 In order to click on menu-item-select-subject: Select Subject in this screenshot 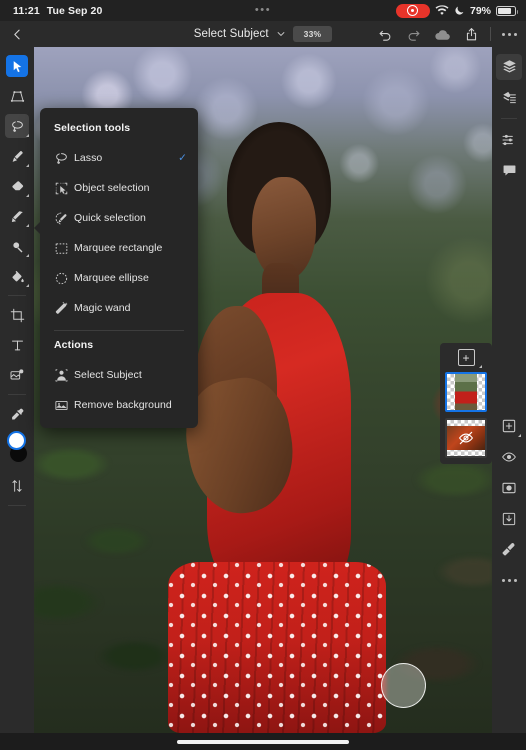, I will do `click(119, 375)`.